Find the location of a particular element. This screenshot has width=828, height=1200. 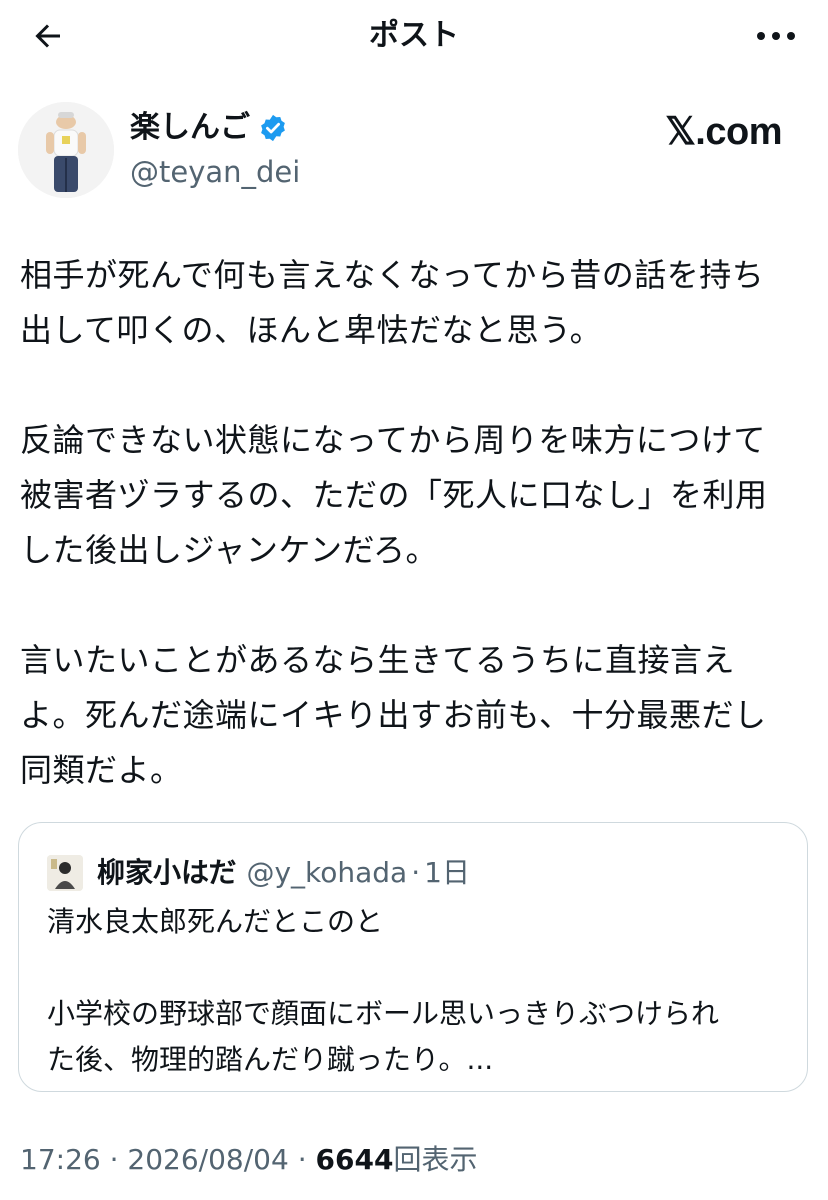

post-line: 同類だよ。 is located at coordinates (101, 770).